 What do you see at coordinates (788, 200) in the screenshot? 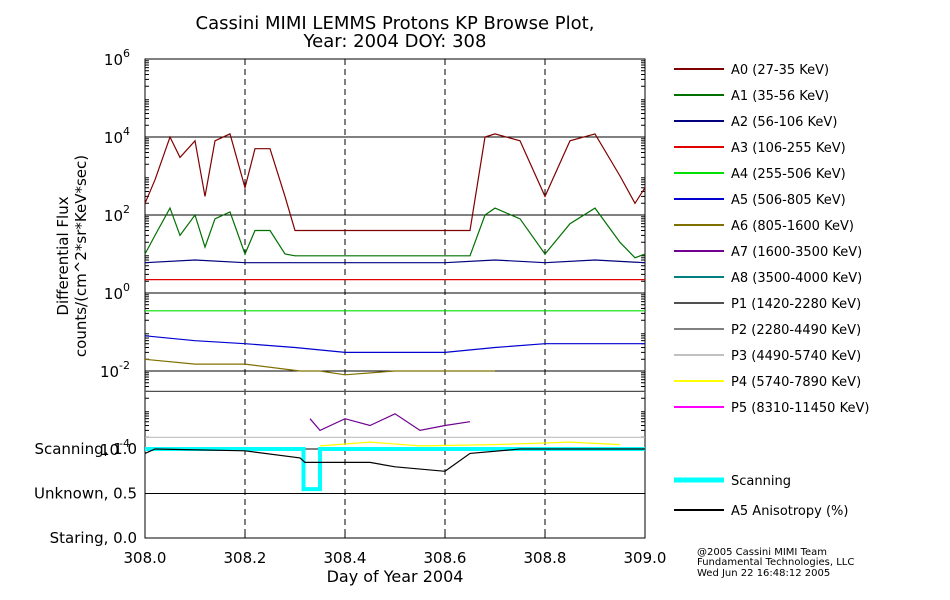
I see `legend-label: A5 (506-805 KeV)` at bounding box center [788, 200].